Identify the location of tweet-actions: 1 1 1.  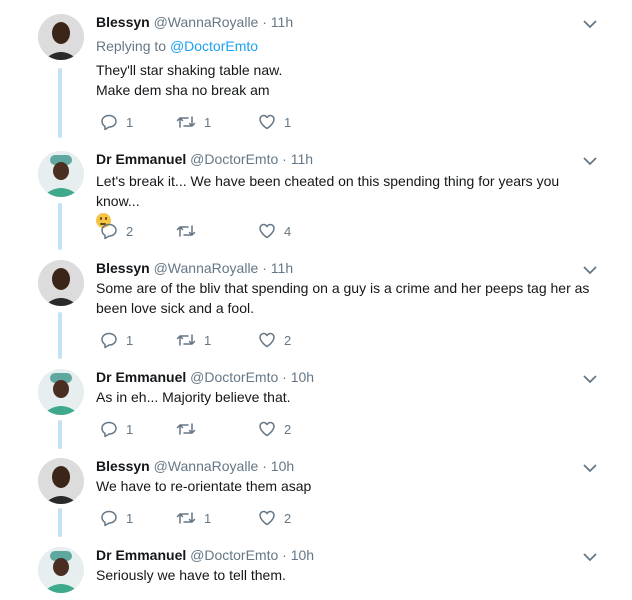
(226, 122).